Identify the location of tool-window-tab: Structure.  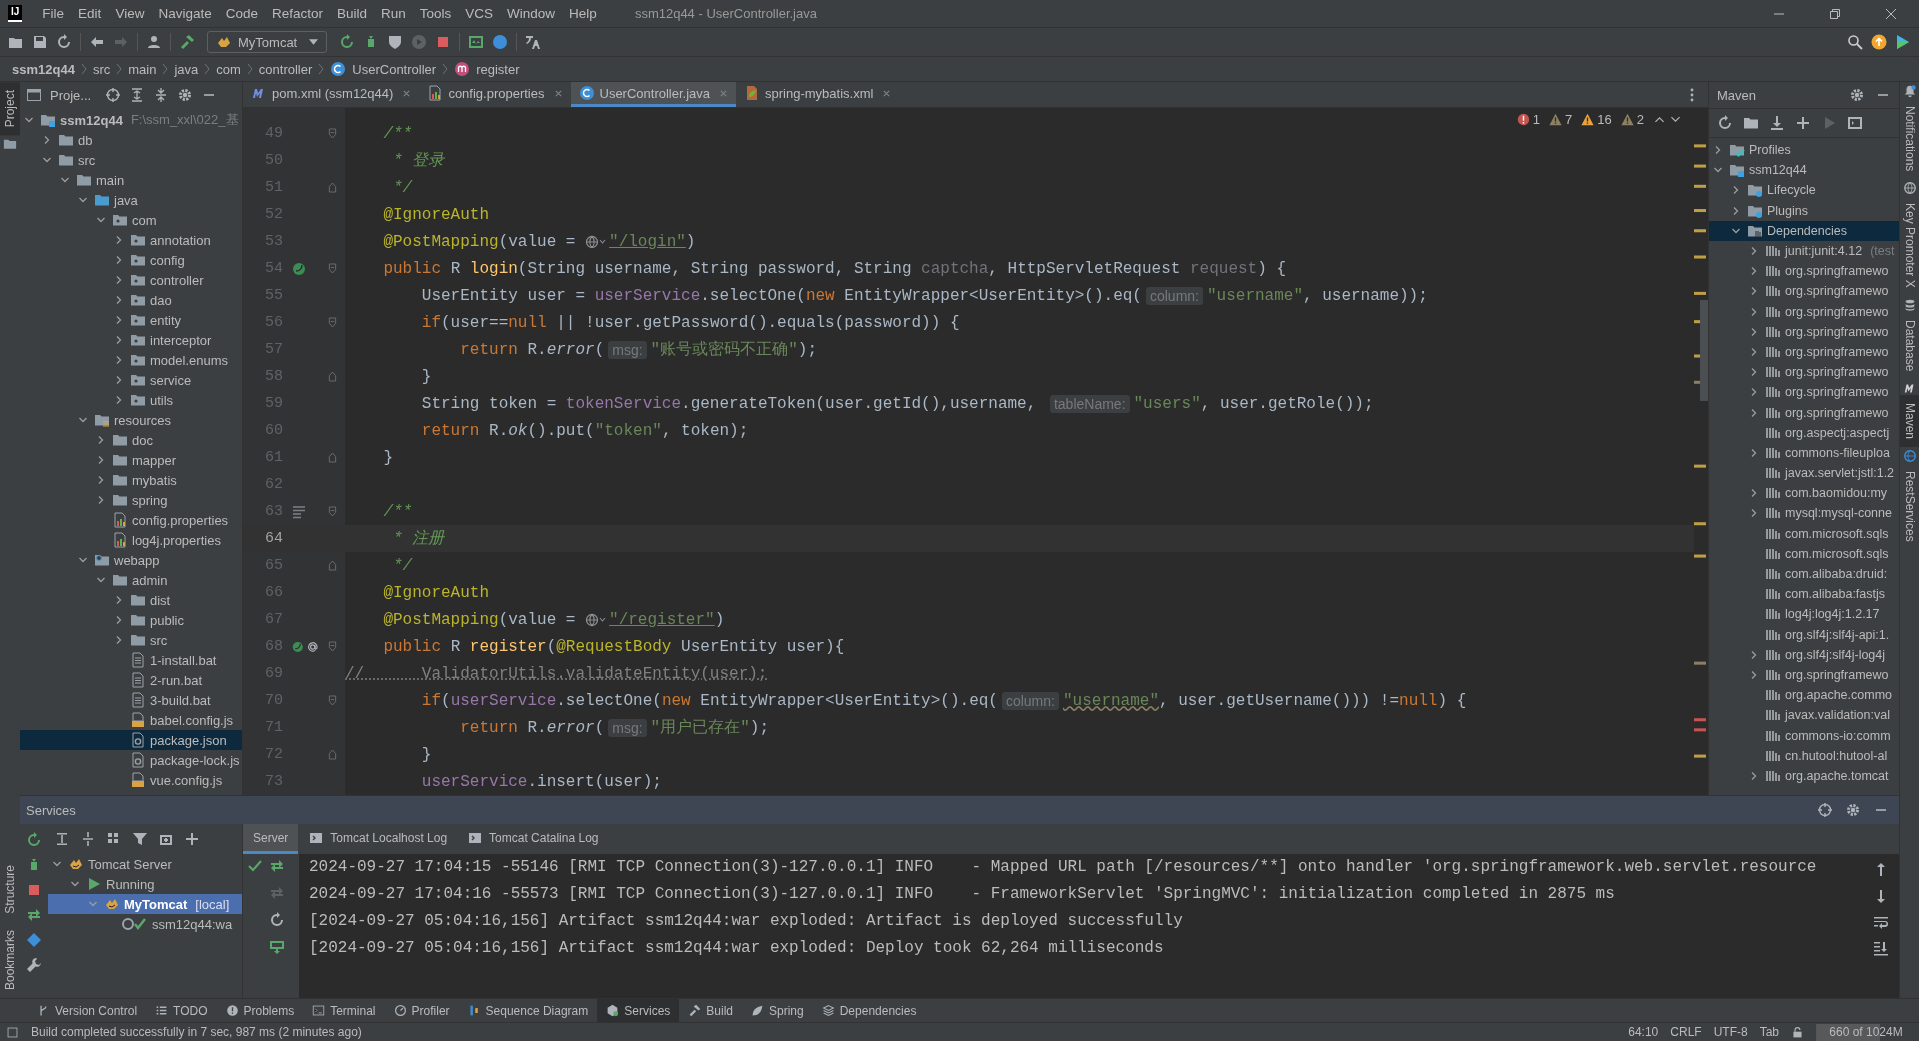
(10, 889).